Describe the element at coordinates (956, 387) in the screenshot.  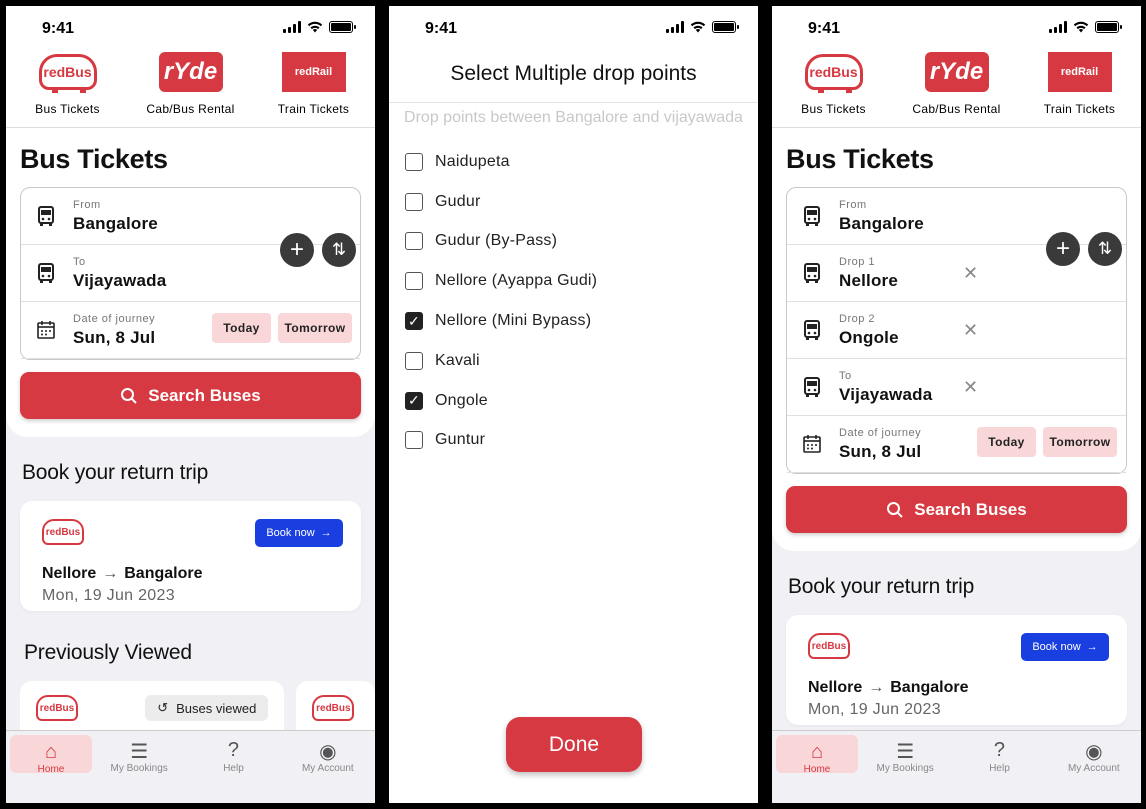
I see `to-field: To Vijayawada ✕` at that location.